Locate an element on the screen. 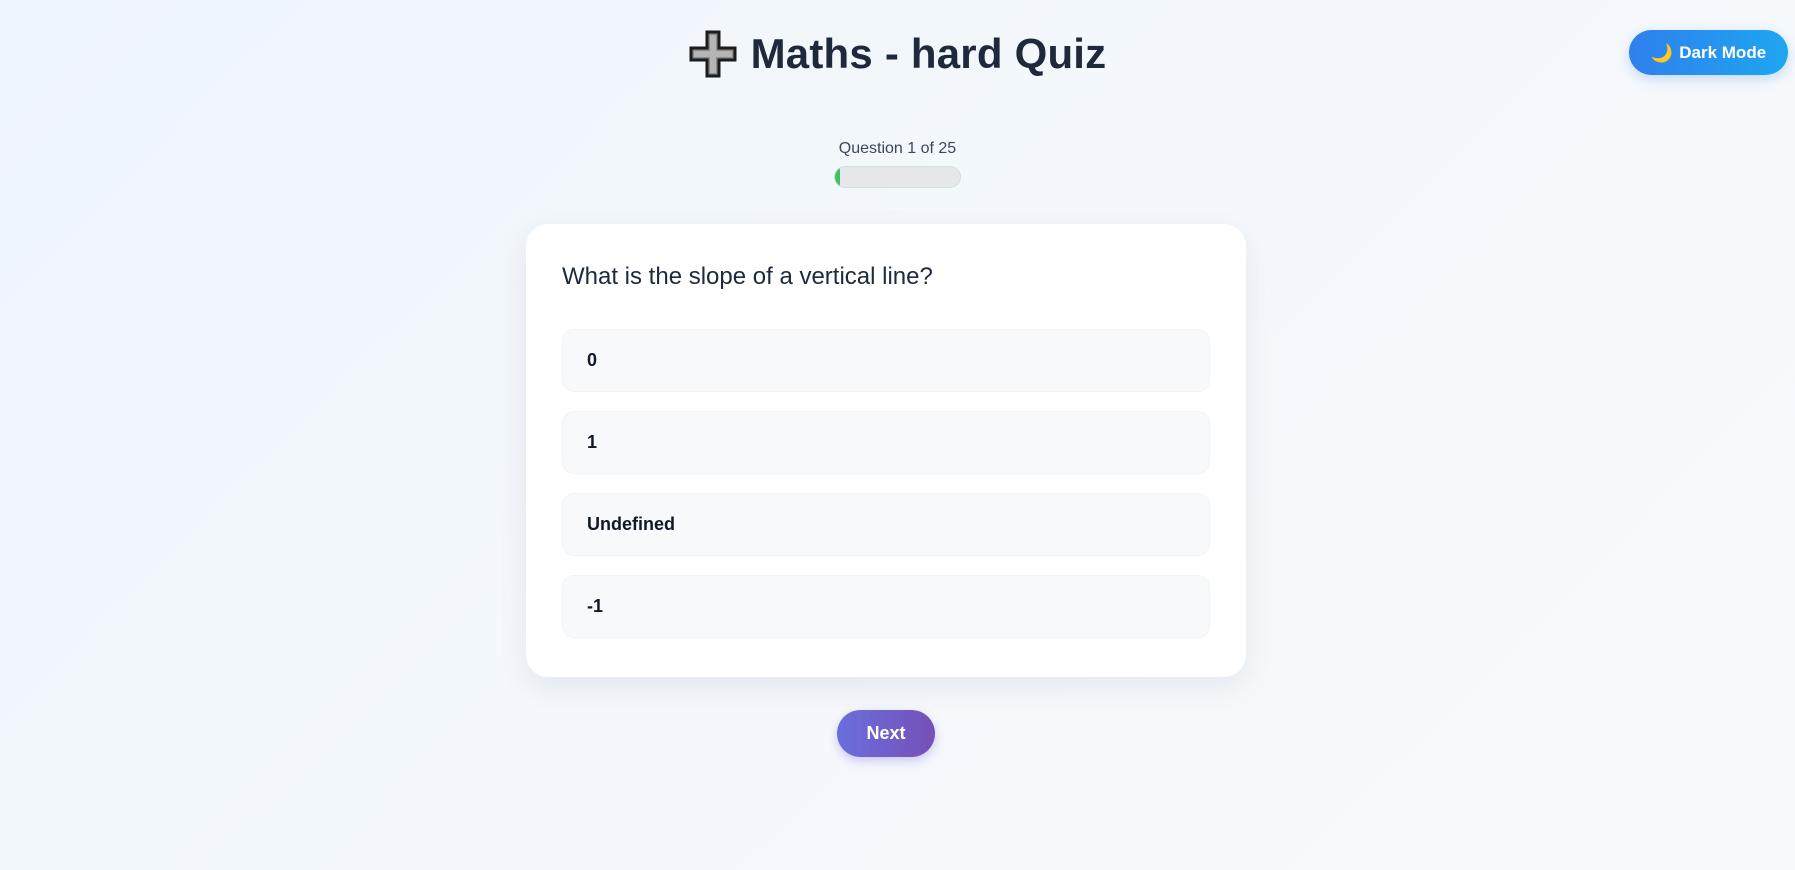  answer-option: 1 is located at coordinates (886, 442).